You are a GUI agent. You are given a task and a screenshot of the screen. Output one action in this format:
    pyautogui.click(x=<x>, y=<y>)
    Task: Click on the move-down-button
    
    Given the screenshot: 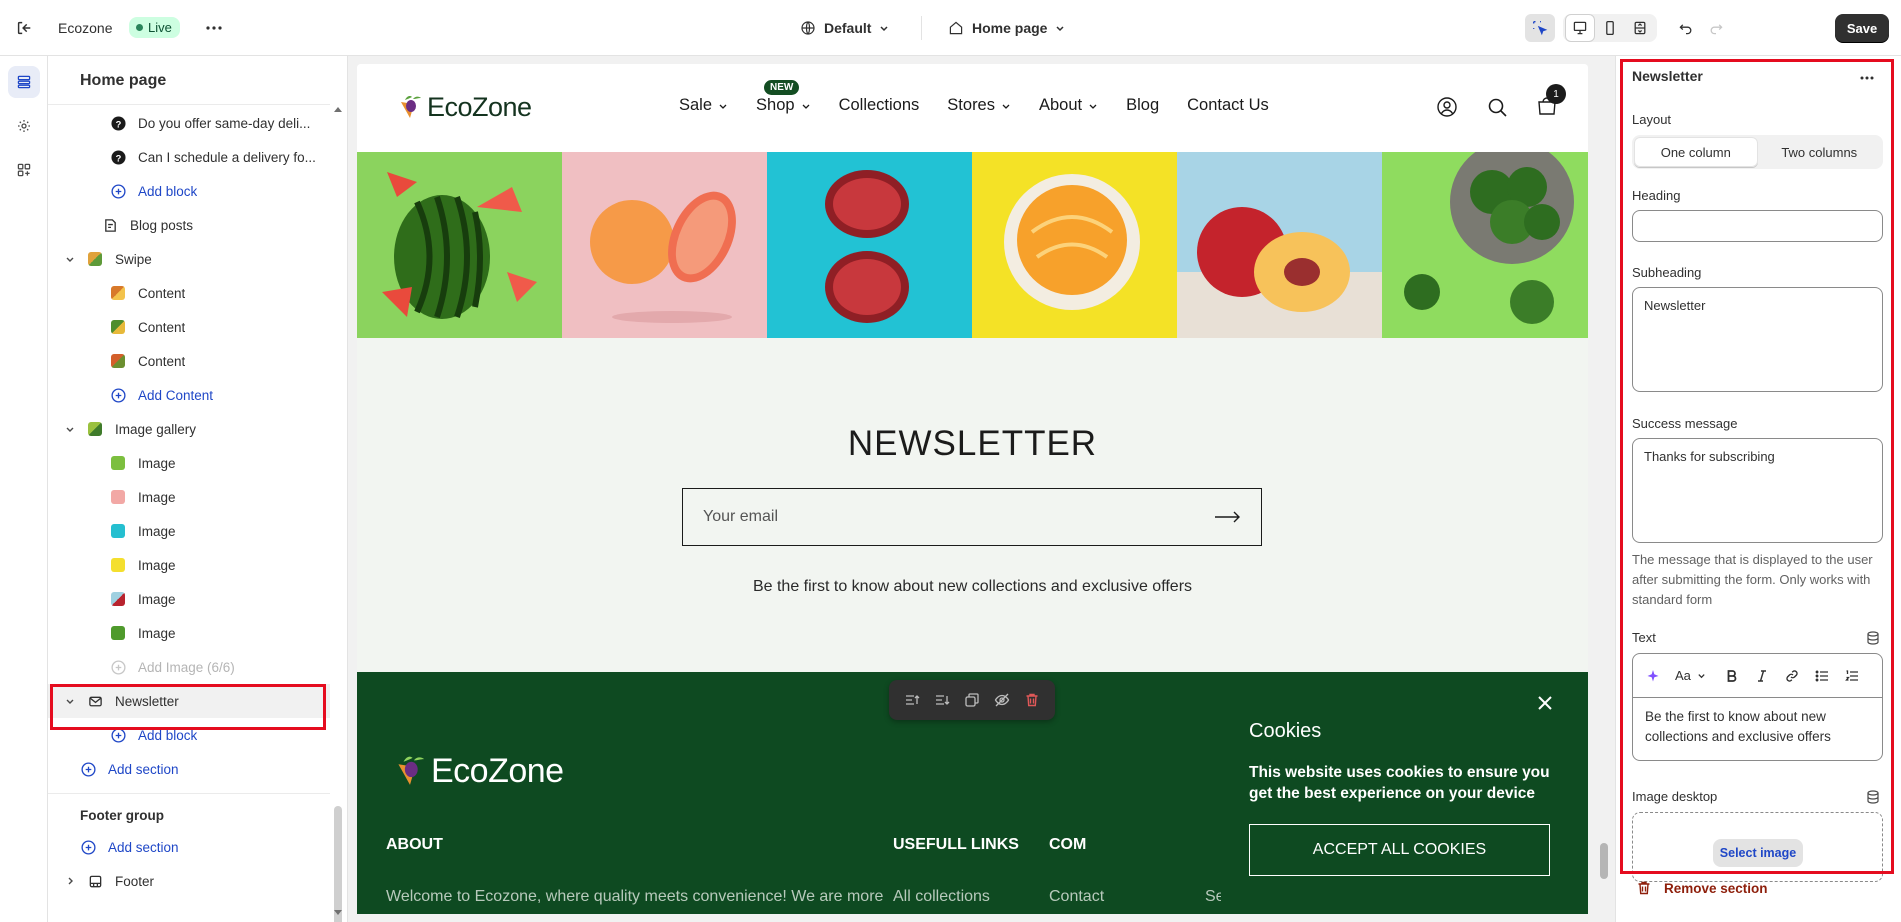 What is the action you would take?
    pyautogui.click(x=942, y=700)
    